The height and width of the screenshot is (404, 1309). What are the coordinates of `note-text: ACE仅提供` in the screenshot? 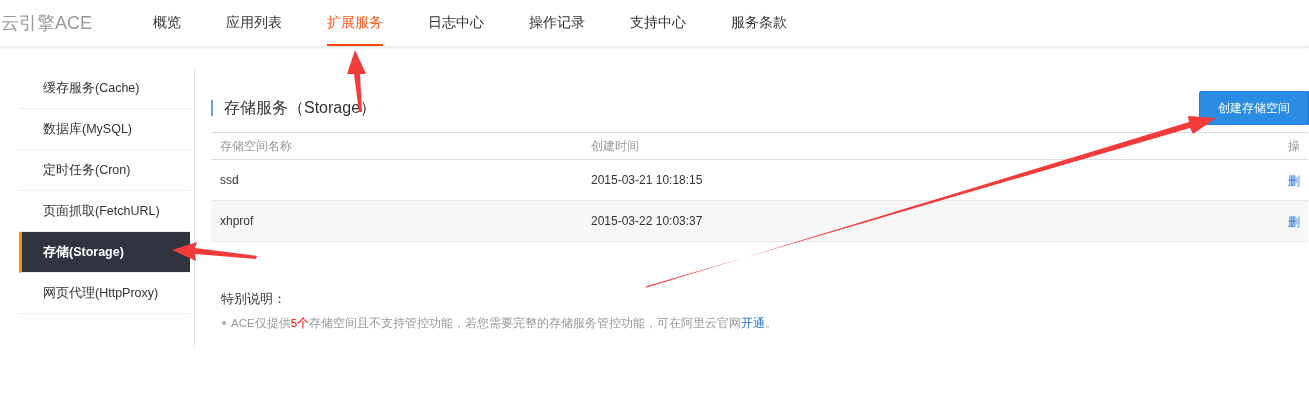 It's located at (261, 323).